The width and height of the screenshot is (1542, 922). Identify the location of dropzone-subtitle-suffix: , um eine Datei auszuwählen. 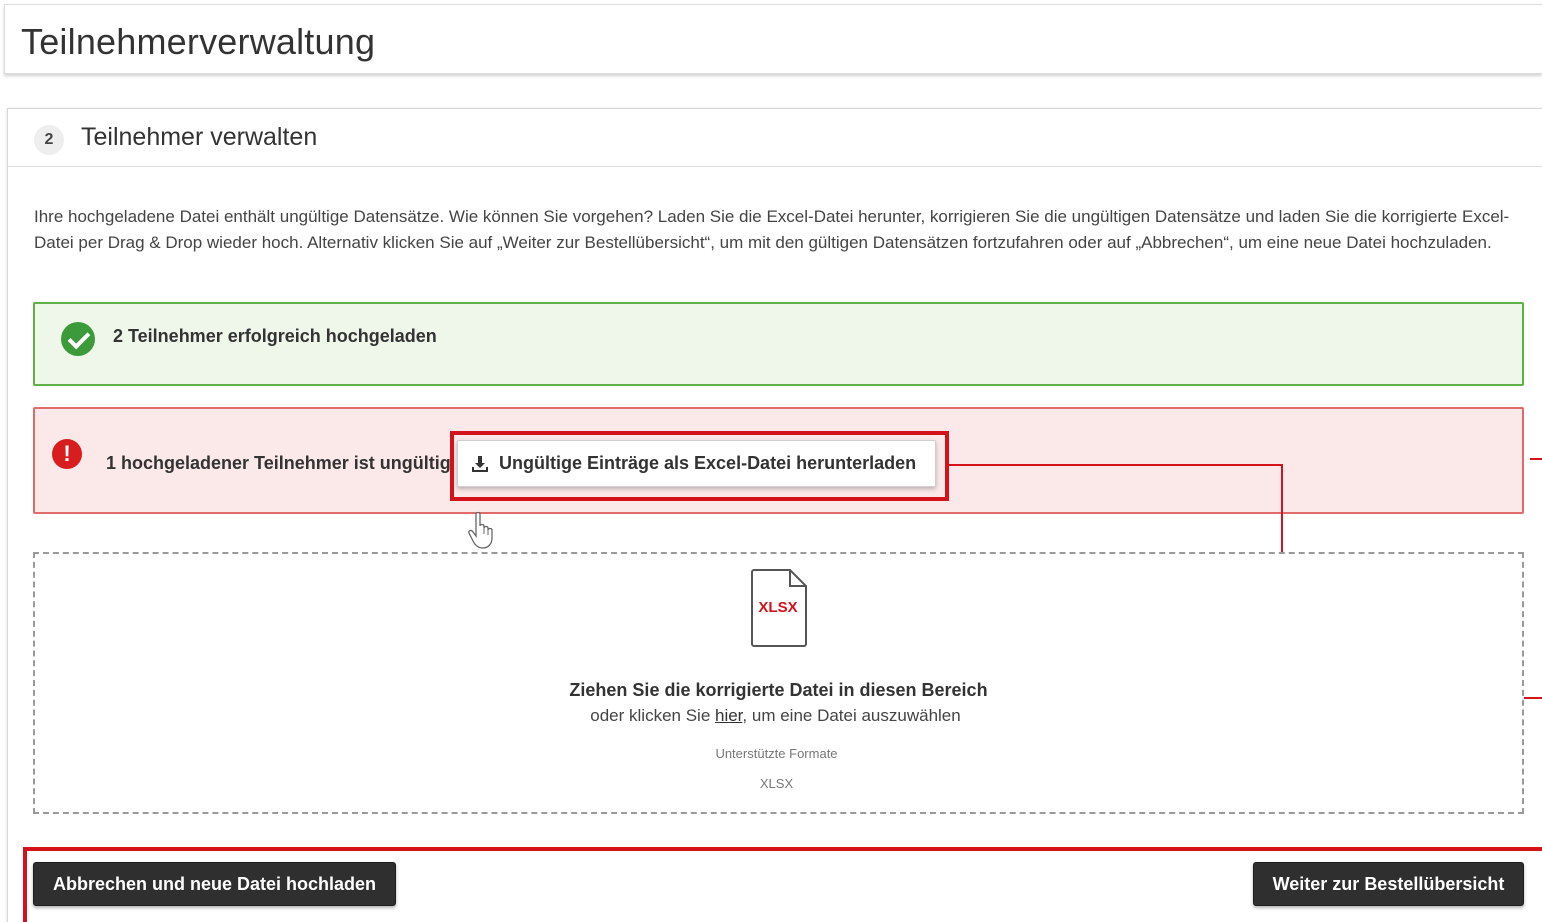
(851, 715).